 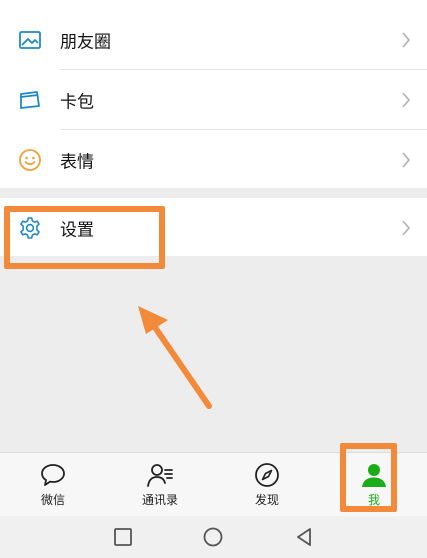 I want to click on tab-discover: 发现, so click(x=267, y=485).